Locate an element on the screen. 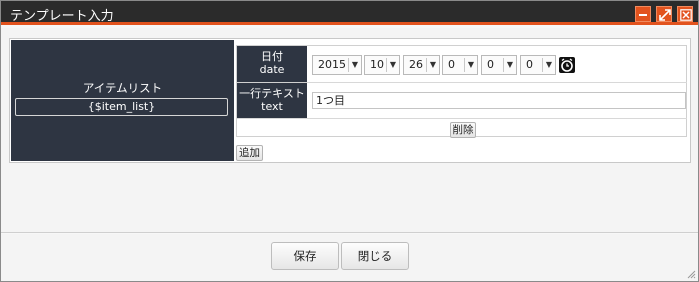 The width and height of the screenshot is (699, 282). date-header: 日付 date is located at coordinates (272, 64).